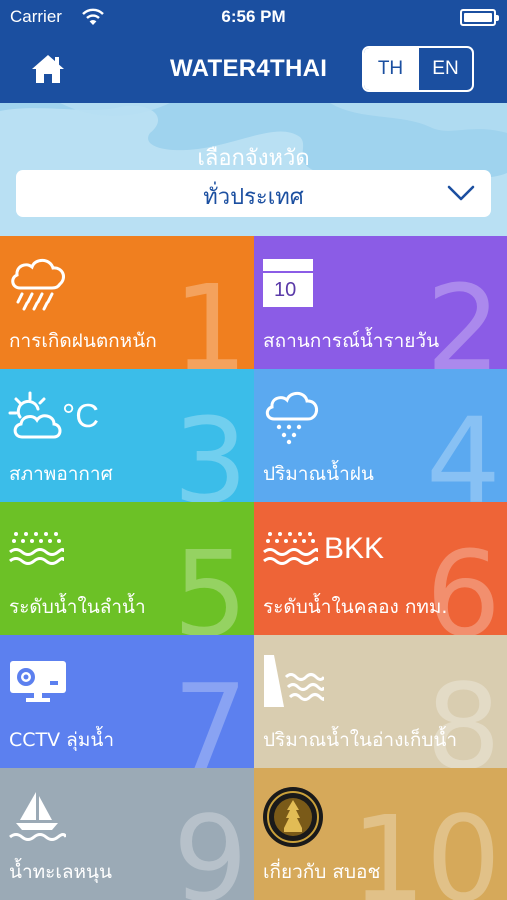  Describe the element at coordinates (127, 568) in the screenshot. I see `tile-river-level: 5 ระดับน้ำในลำน้ำ` at that location.